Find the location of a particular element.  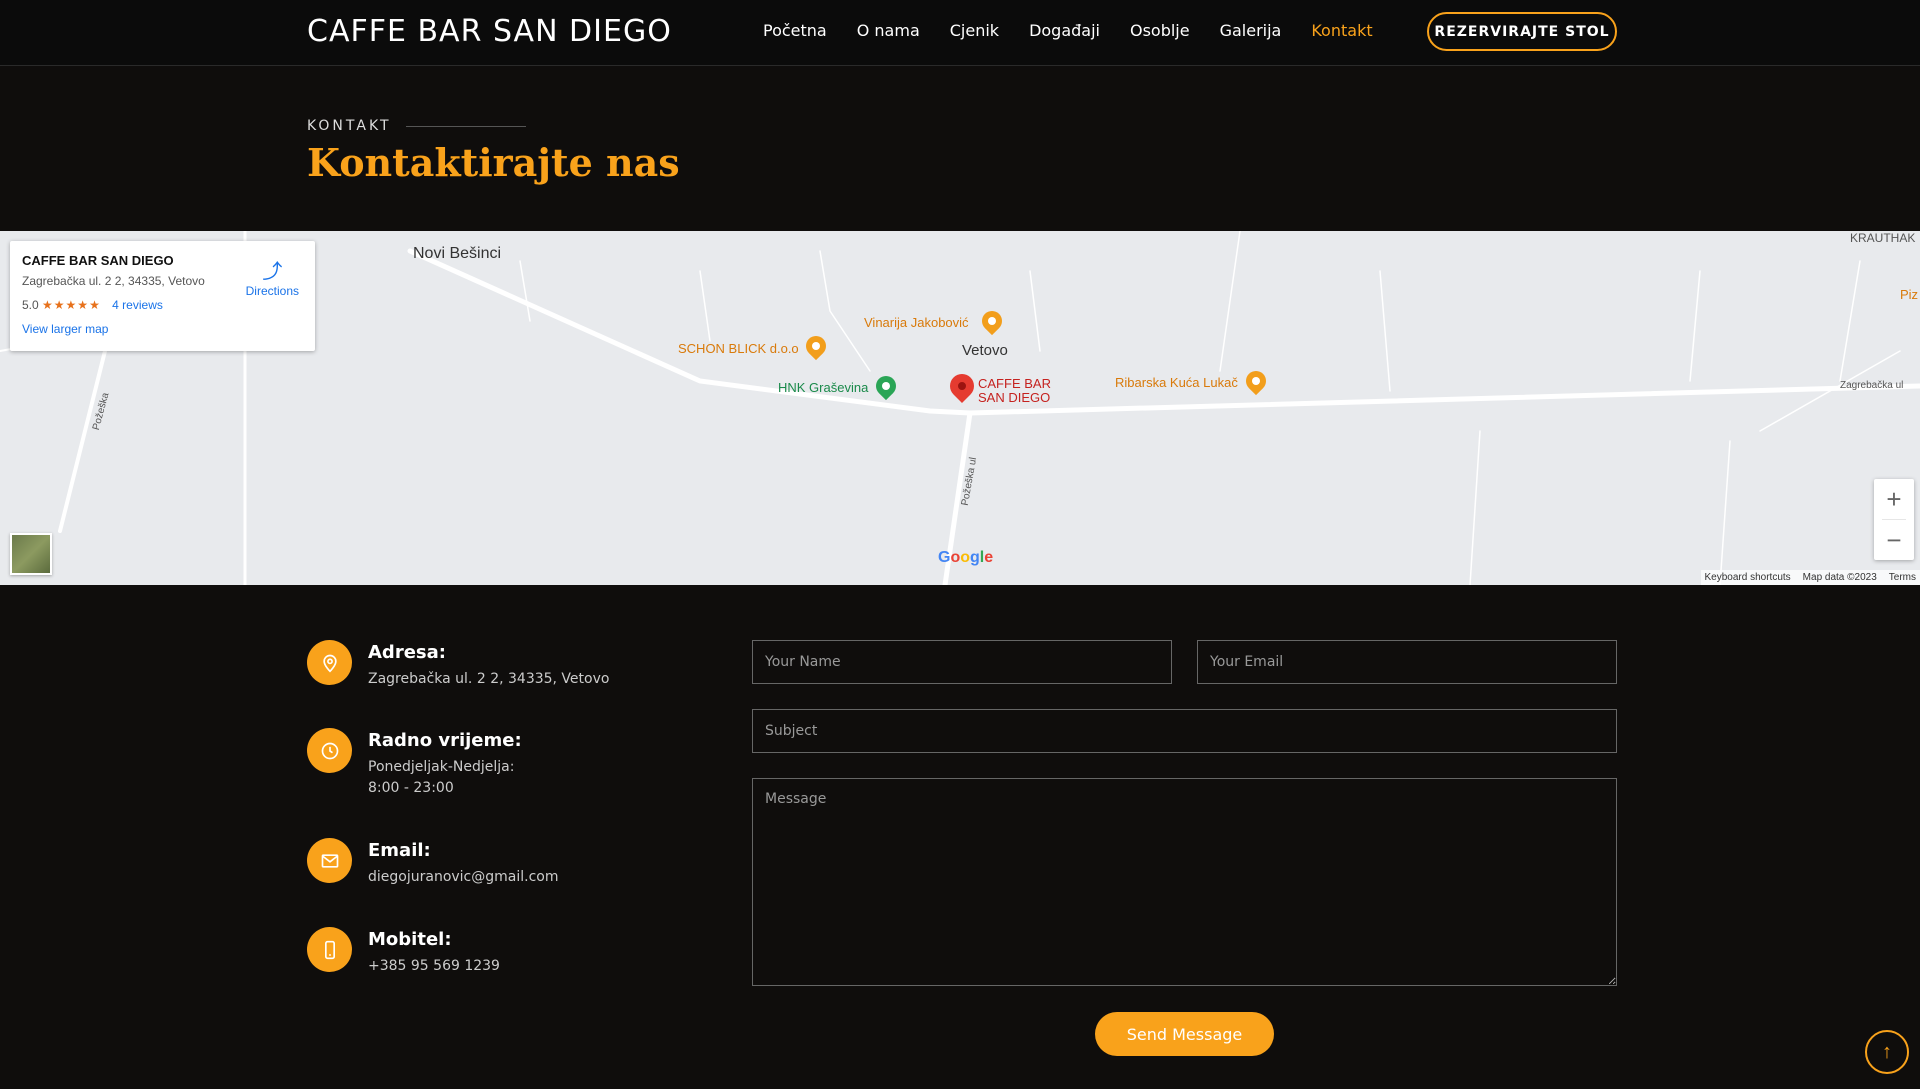

nav-item-o-nama: O nama is located at coordinates (888, 30).